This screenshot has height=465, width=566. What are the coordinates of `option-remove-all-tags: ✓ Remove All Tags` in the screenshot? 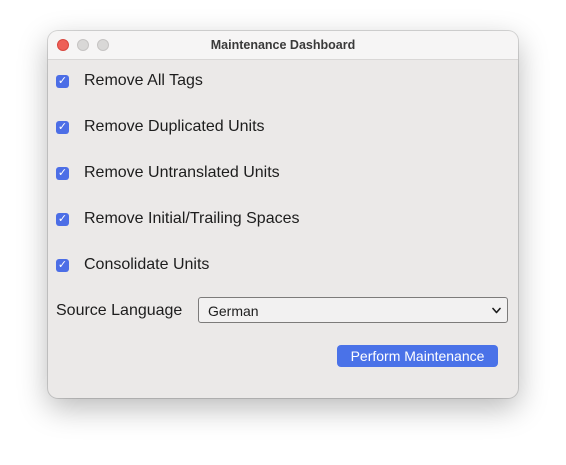 It's located at (129, 81).